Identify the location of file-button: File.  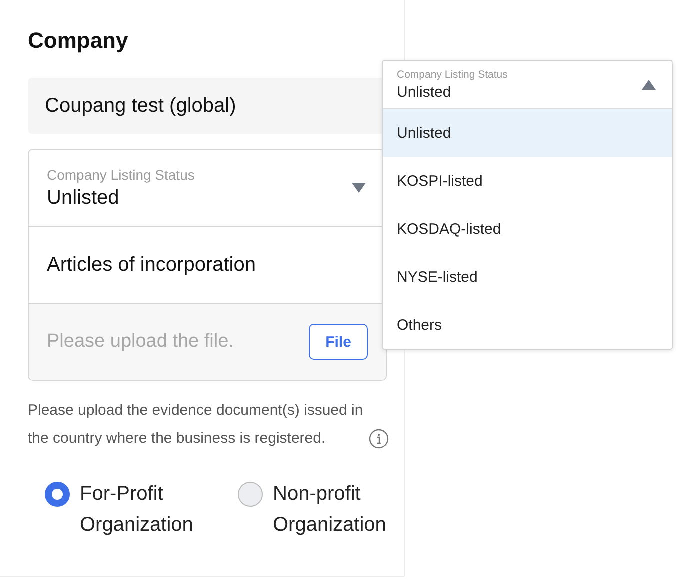
(338, 342).